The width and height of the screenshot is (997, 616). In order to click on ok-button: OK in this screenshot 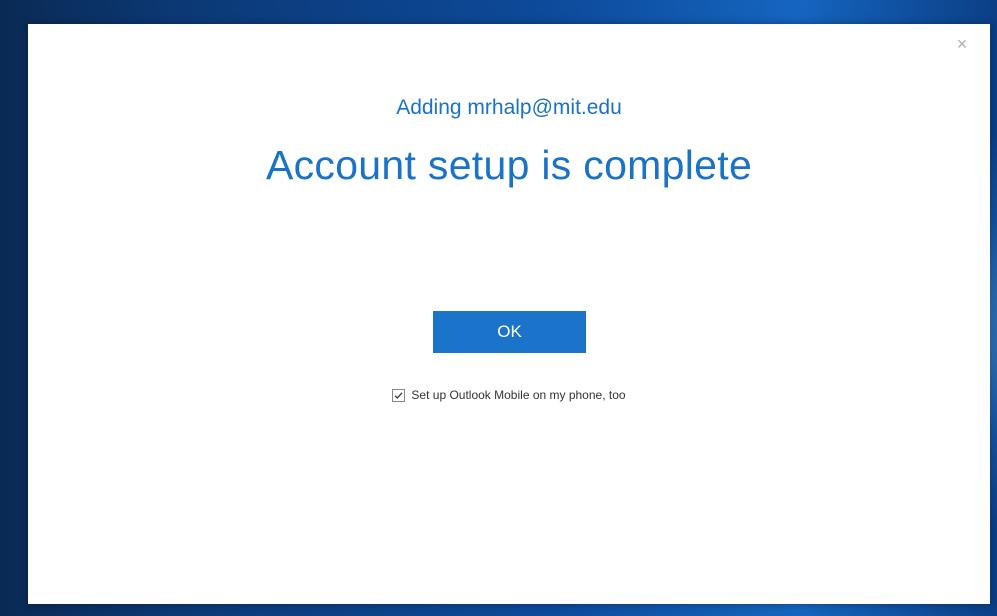, I will do `click(509, 332)`.